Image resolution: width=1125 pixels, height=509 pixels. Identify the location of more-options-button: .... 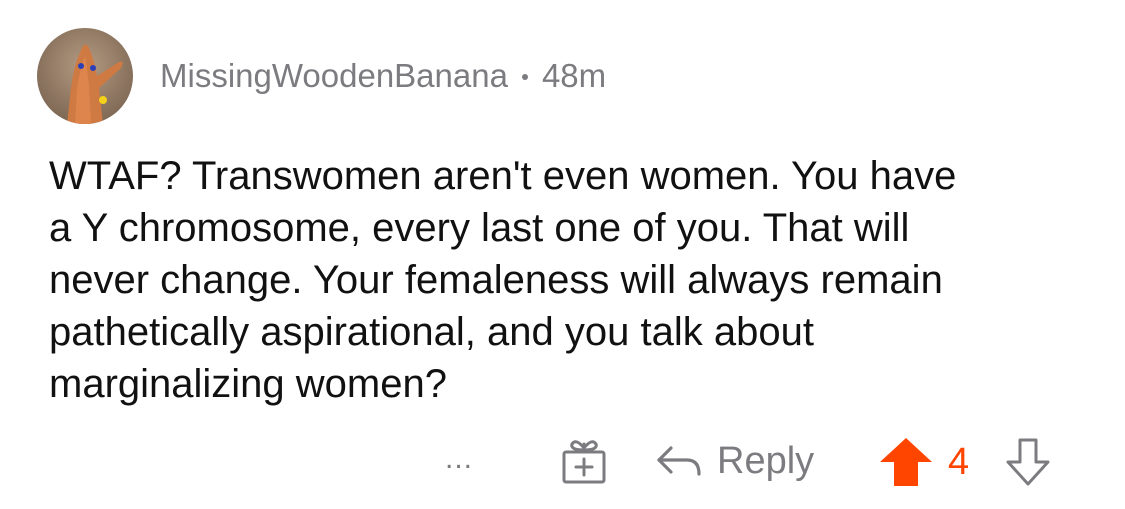
(459, 459).